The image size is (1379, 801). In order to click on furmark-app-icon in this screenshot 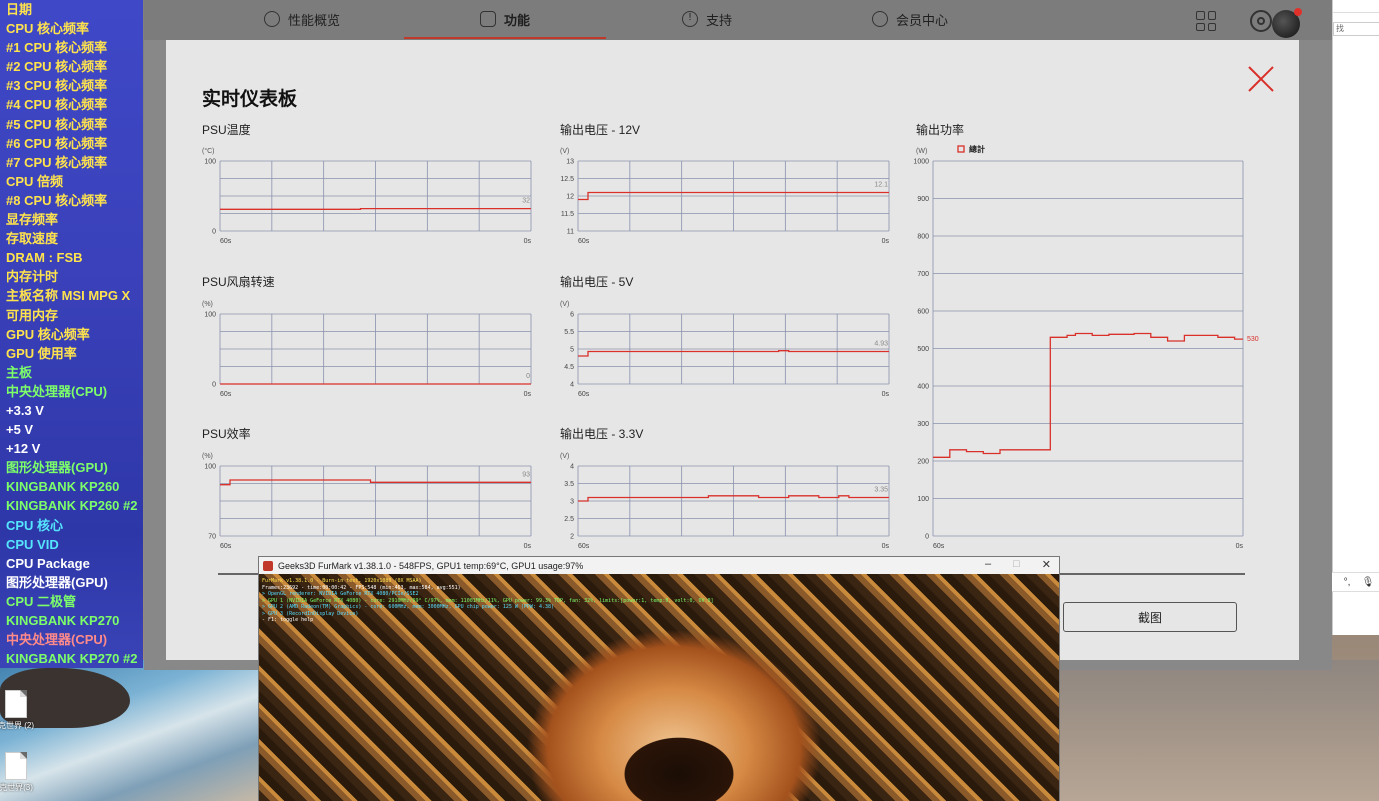, I will do `click(268, 565)`.